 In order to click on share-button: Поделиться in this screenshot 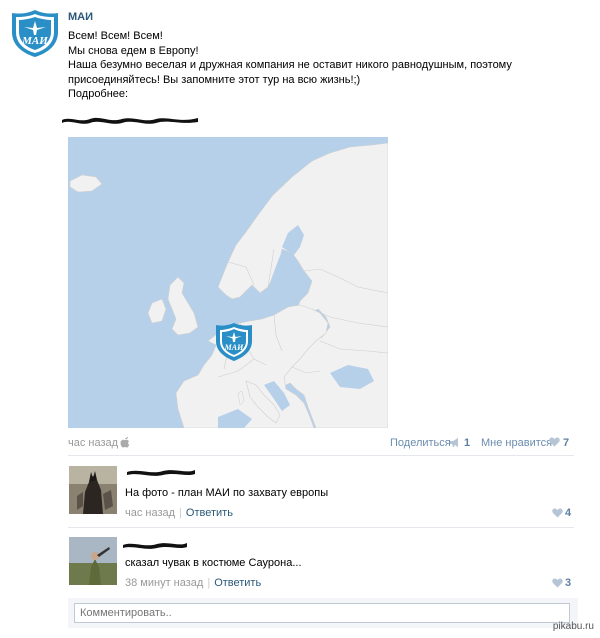, I will do `click(420, 443)`.